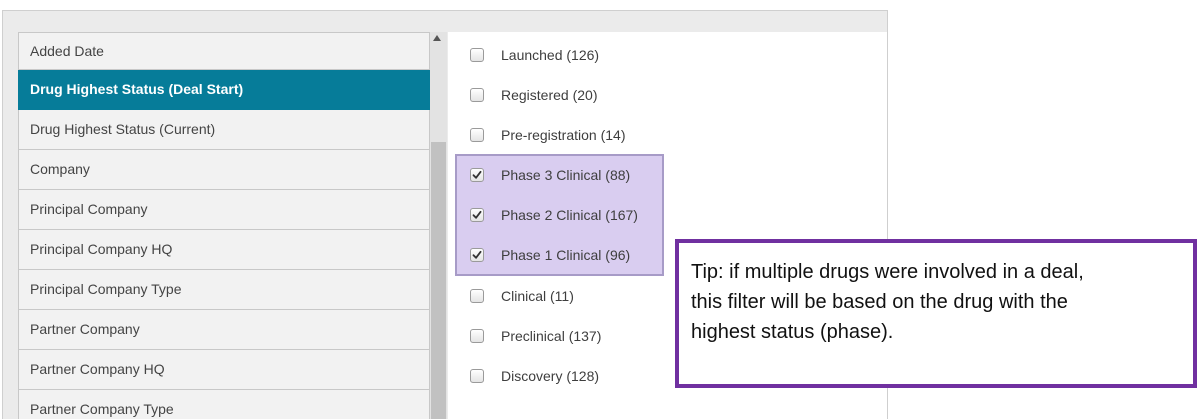 This screenshot has width=1200, height=419. Describe the element at coordinates (437, 38) in the screenshot. I see `scroll-up-arrow-icon` at that location.